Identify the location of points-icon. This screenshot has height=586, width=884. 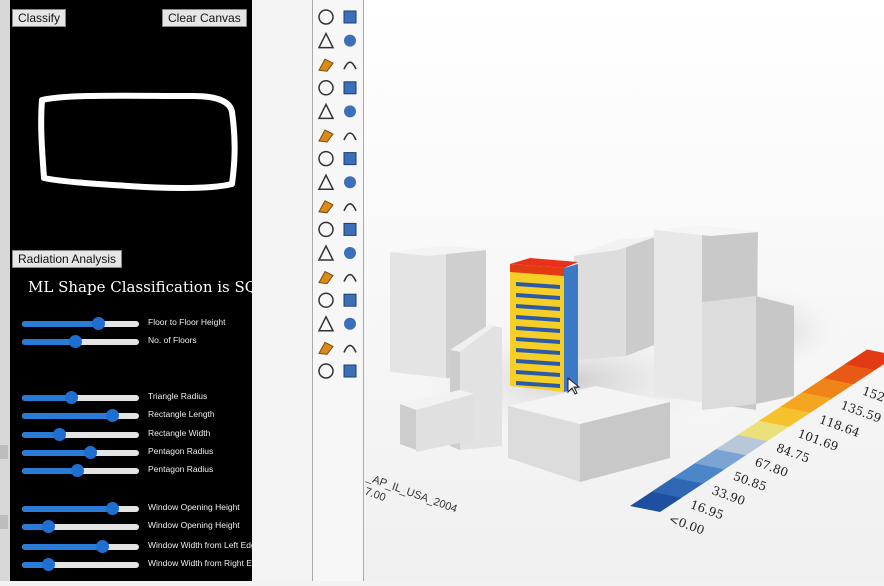
(350, 207).